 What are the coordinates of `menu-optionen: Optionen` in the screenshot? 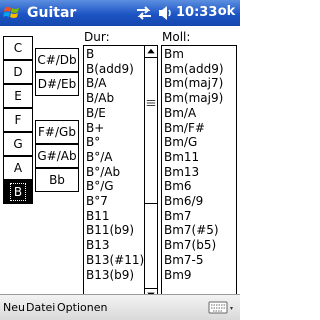 It's located at (82, 308).